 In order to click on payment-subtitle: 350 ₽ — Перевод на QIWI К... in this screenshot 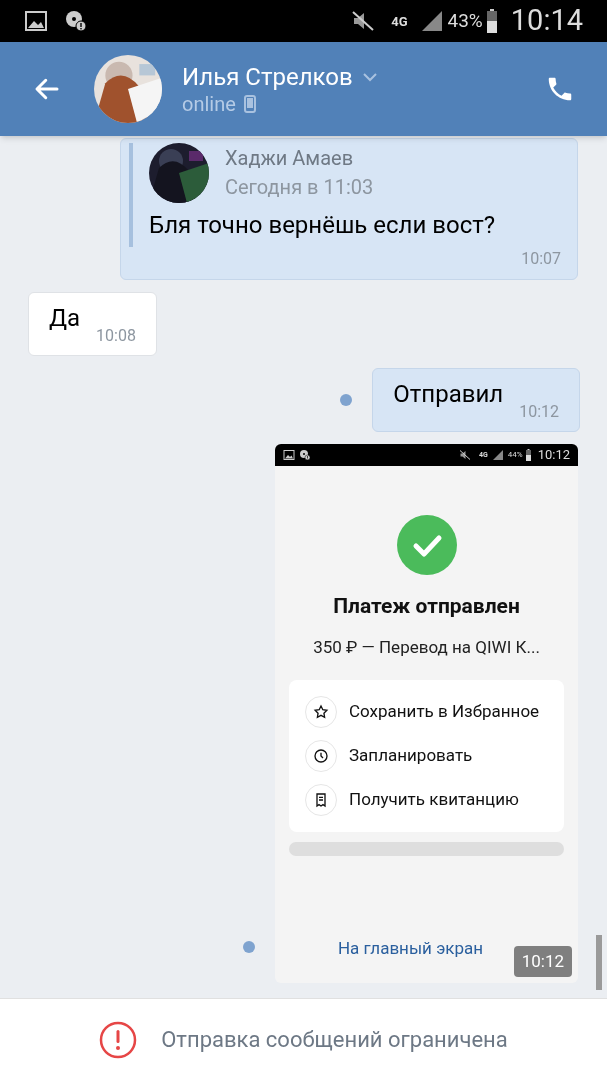, I will do `click(426, 647)`.